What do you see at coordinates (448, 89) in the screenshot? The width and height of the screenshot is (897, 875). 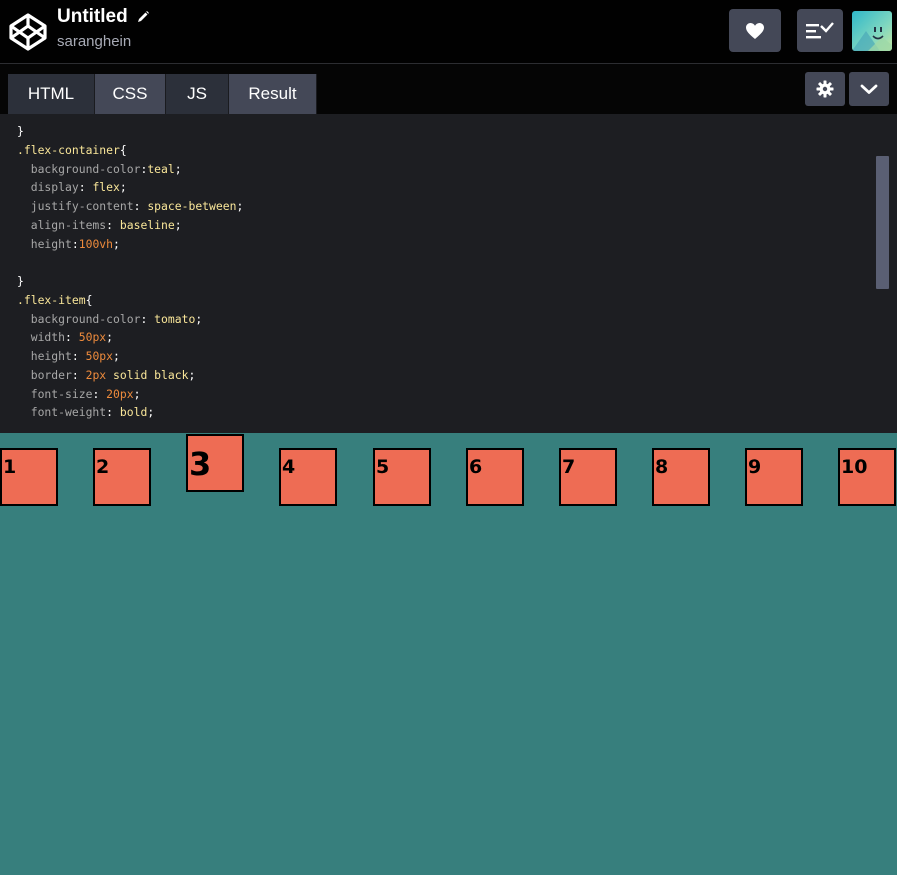 I see `editor-tabs-bar: HTML CSS JS Result` at bounding box center [448, 89].